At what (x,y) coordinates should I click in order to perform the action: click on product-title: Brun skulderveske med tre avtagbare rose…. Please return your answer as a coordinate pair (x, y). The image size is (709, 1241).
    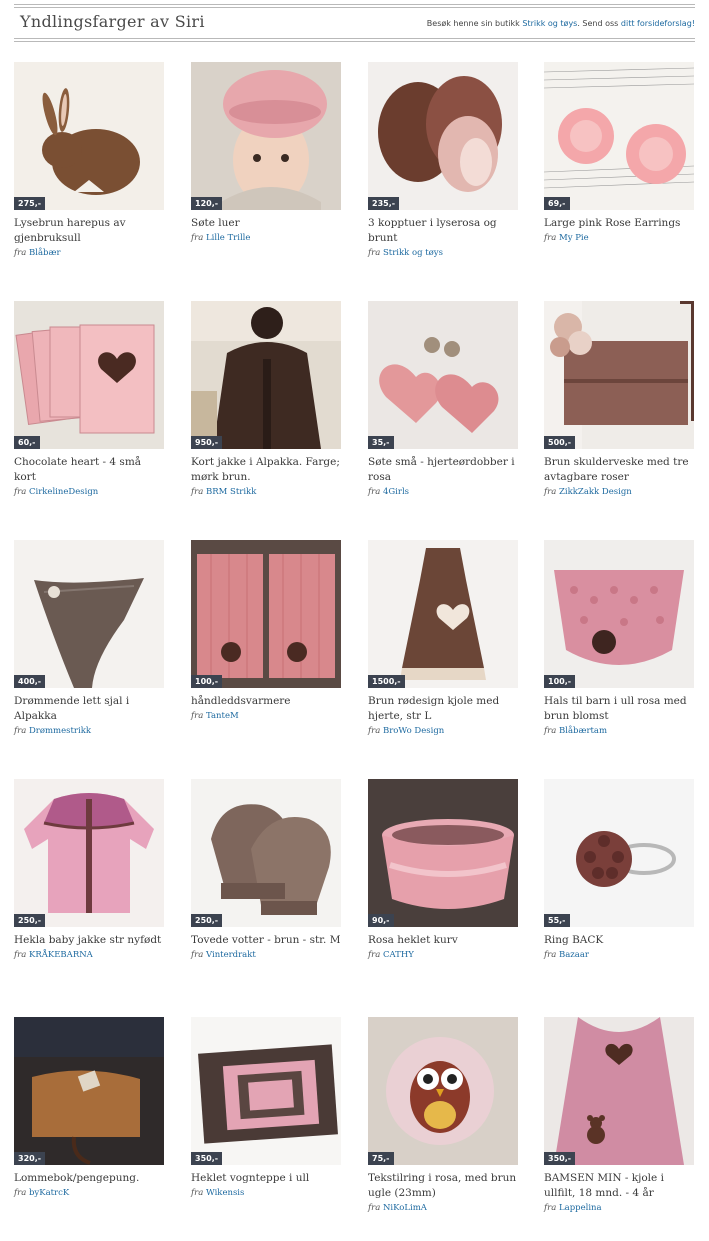
    Looking at the image, I should click on (619, 470).